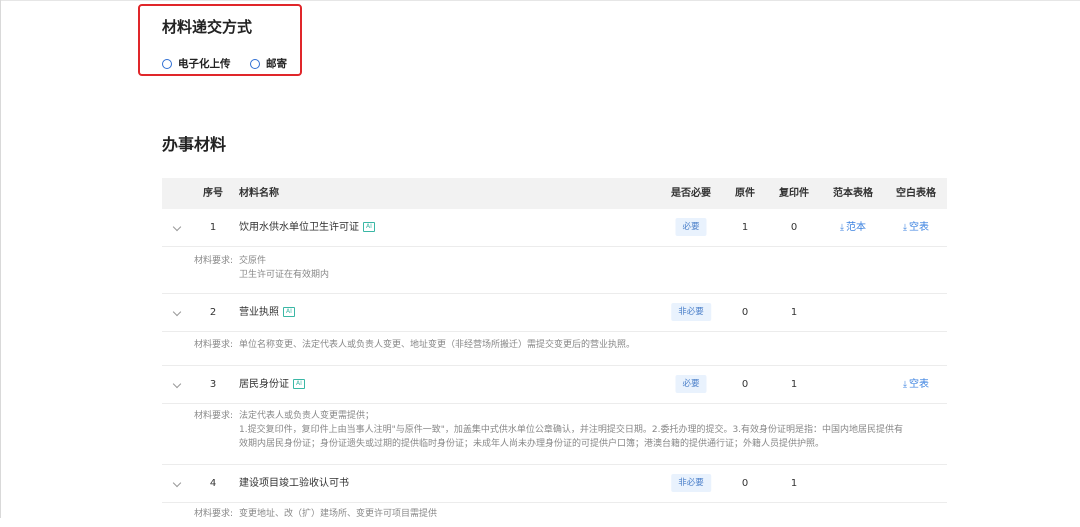 The image size is (1080, 527). I want to click on table-header: 序号 材料名称 是否必要 原件 复印件 范本表格 空白表格, so click(554, 193).